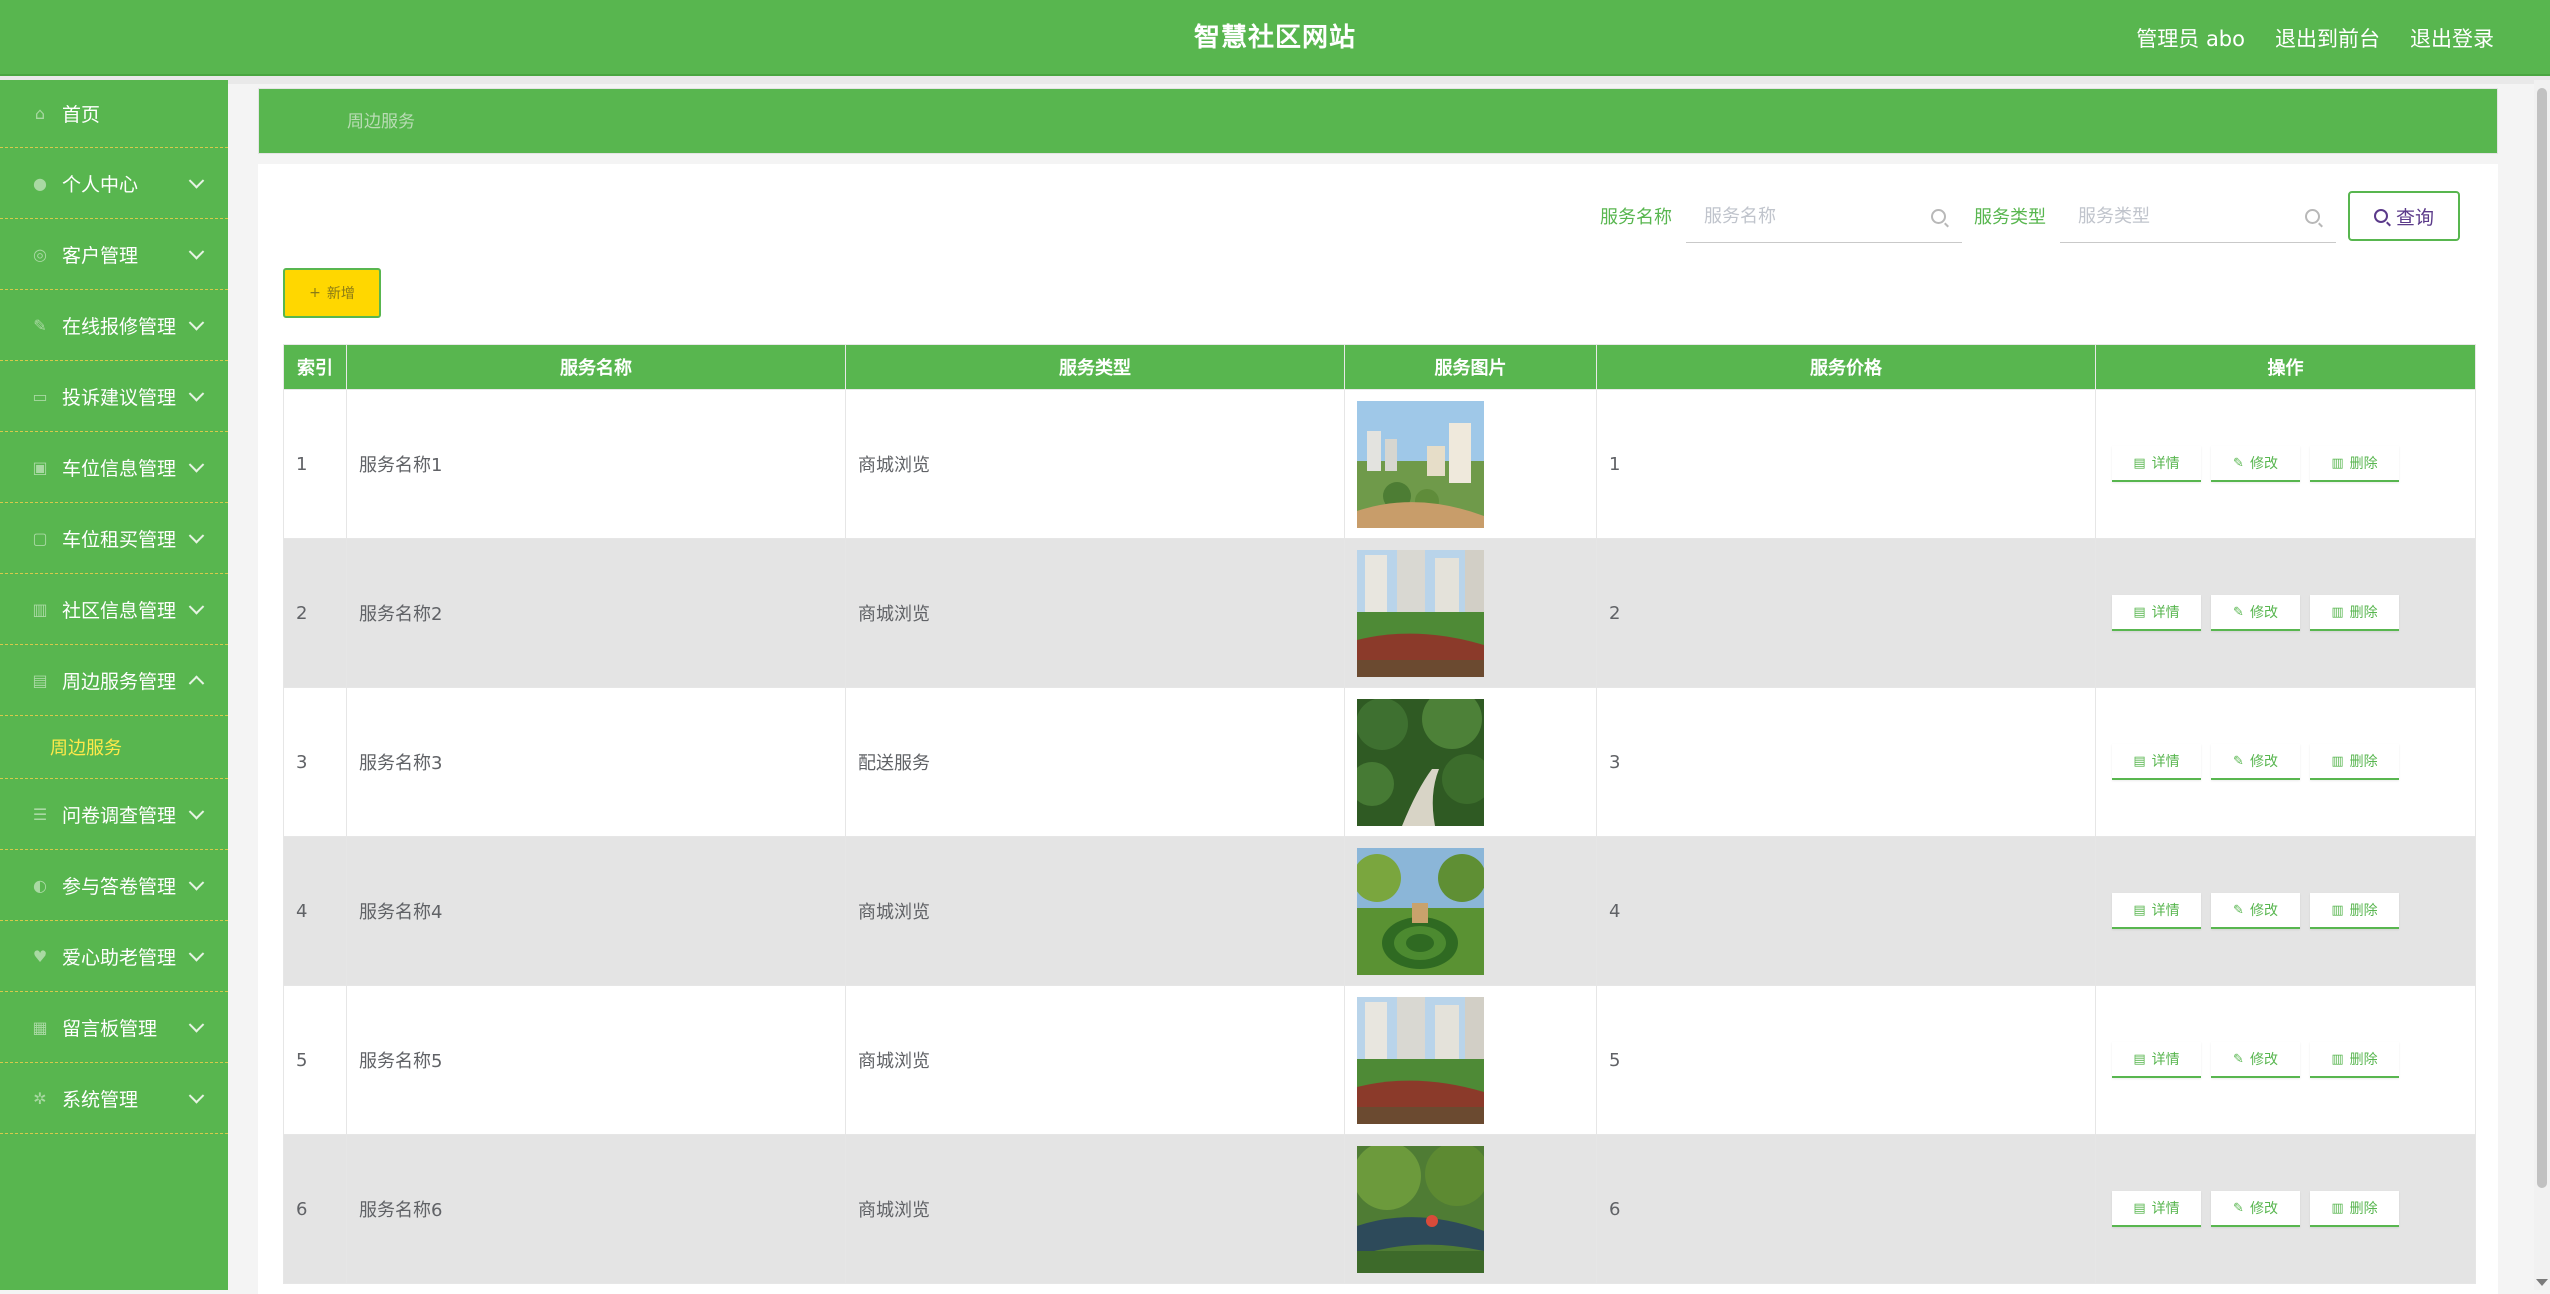 The width and height of the screenshot is (2550, 1294). Describe the element at coordinates (596, 367) in the screenshot. I see `col-service-name: 服务名称` at that location.